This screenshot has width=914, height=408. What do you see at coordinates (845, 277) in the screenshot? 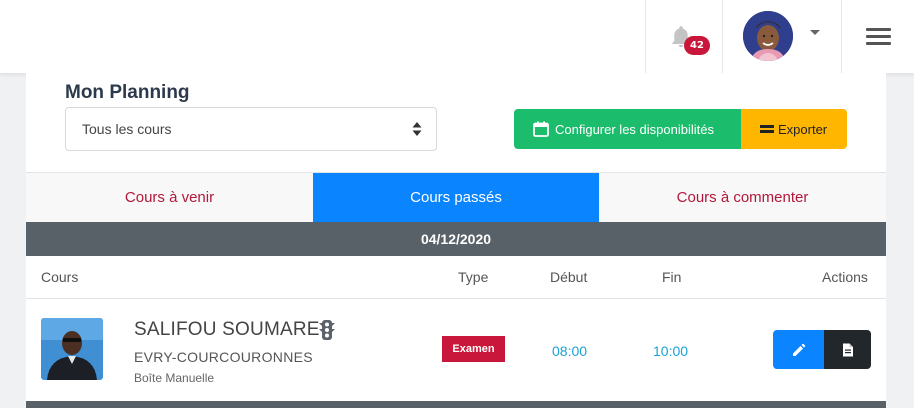
I see `column-header-actions: Actions` at bounding box center [845, 277].